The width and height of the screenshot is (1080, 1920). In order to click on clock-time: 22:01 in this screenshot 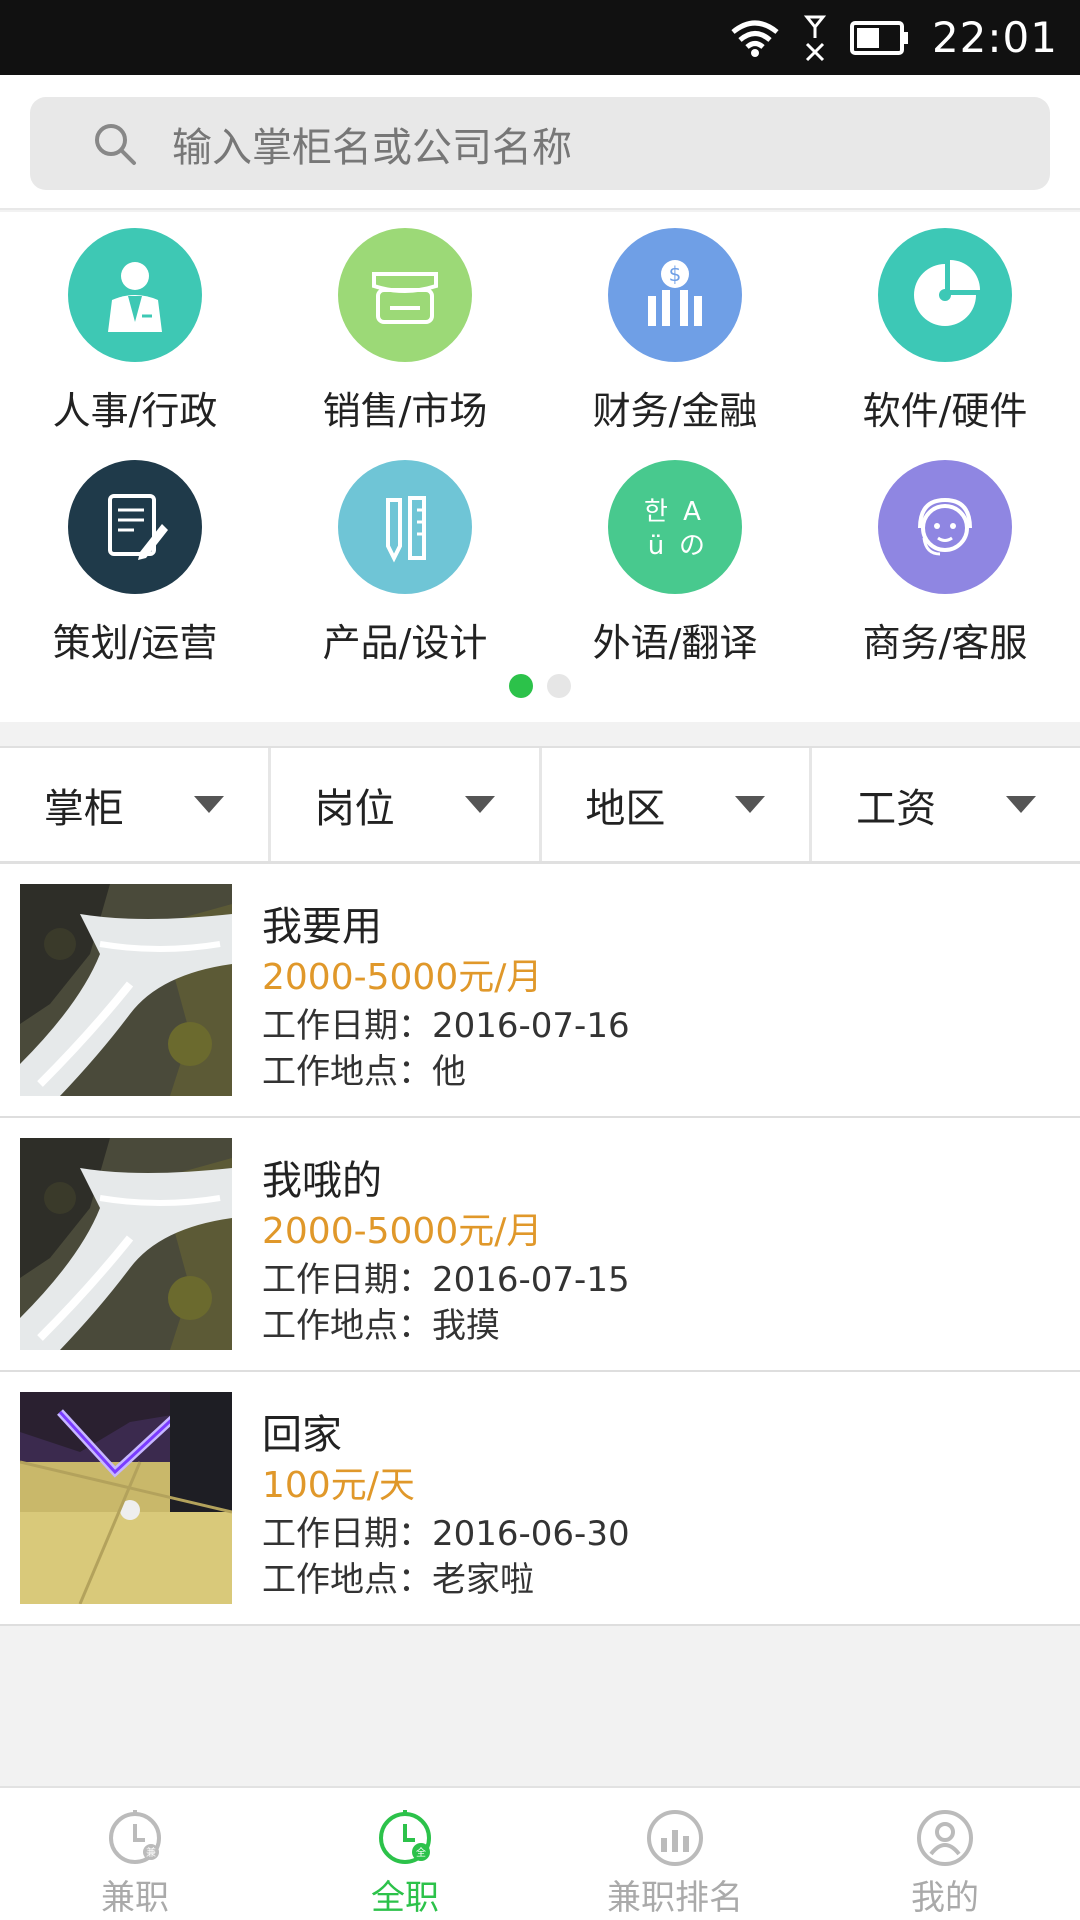, I will do `click(994, 37)`.